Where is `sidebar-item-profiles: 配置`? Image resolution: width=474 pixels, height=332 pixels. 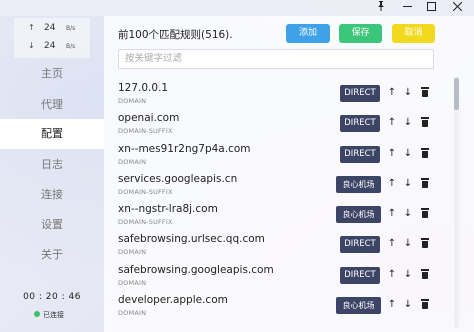
sidebar-item-profiles: 配置 is located at coordinates (52, 134).